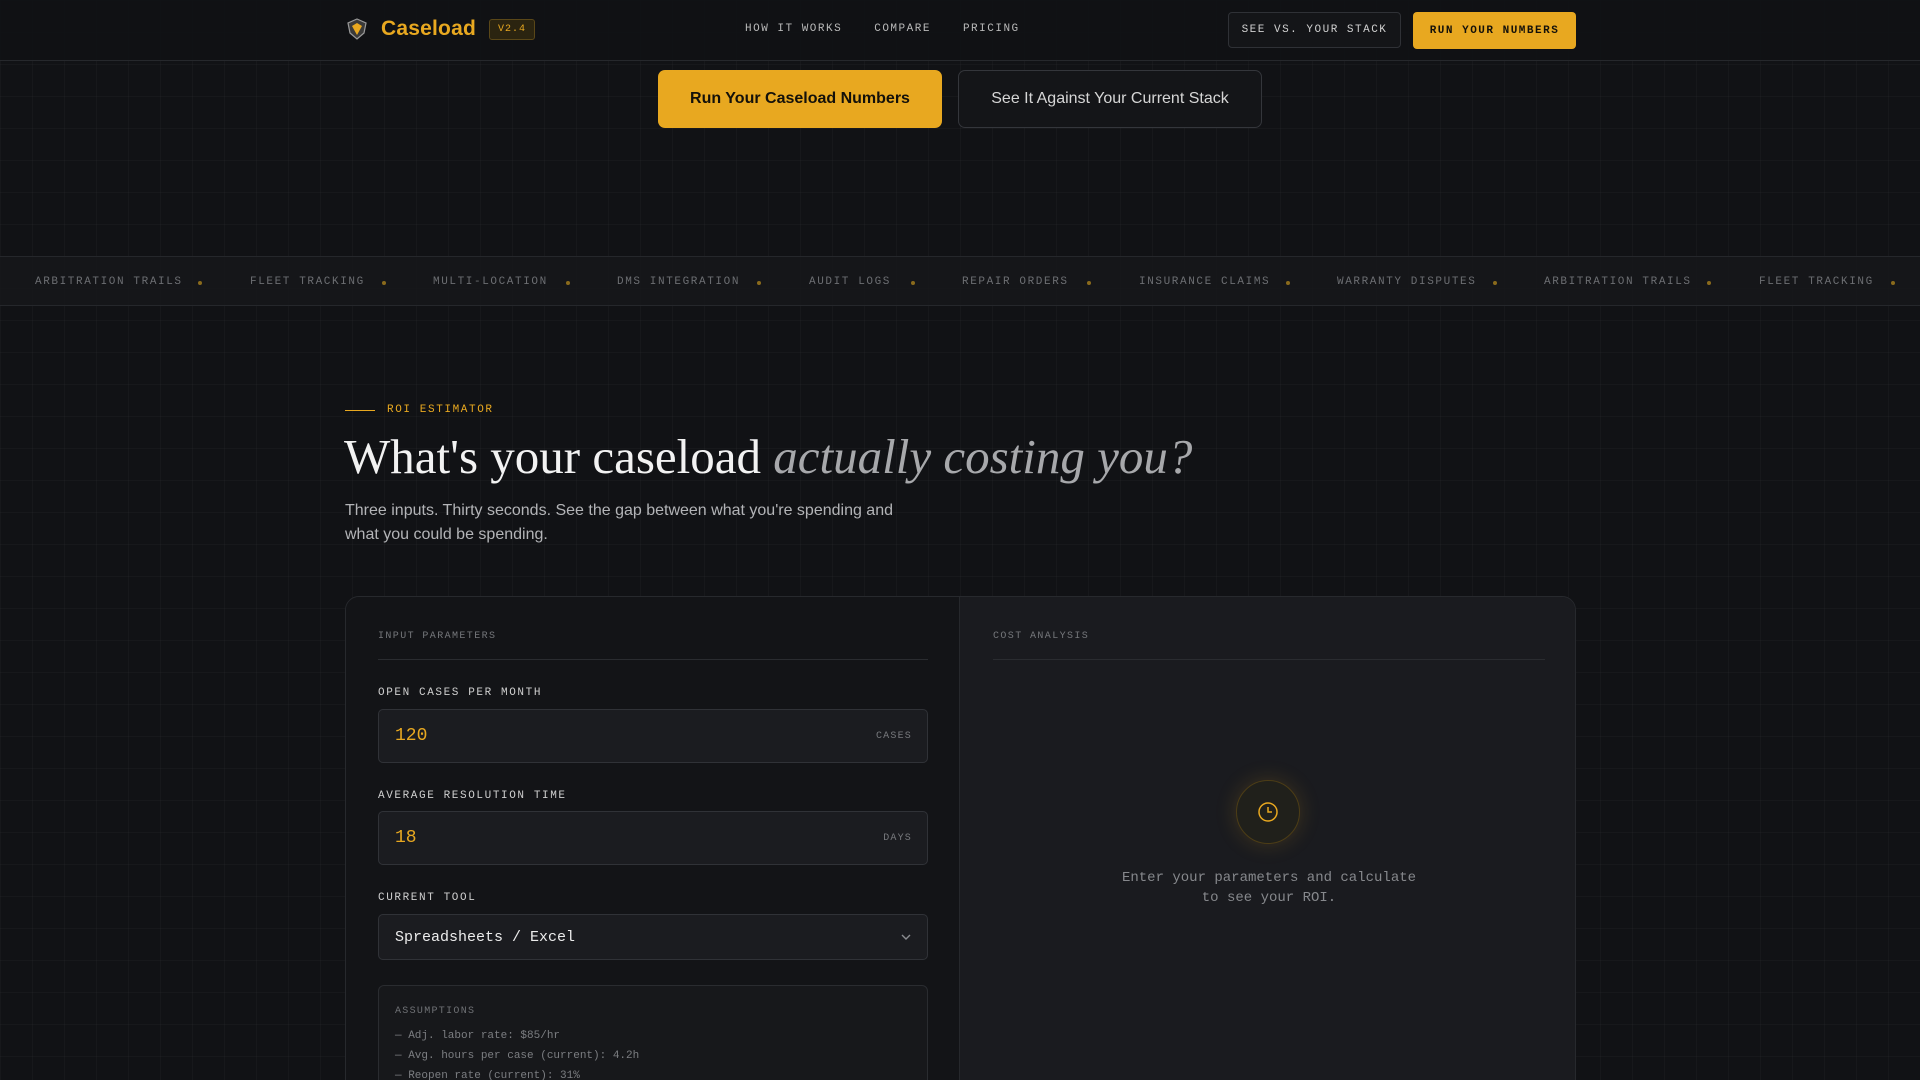 Image resolution: width=1920 pixels, height=1080 pixels. I want to click on cases-unit: CASES, so click(893, 736).